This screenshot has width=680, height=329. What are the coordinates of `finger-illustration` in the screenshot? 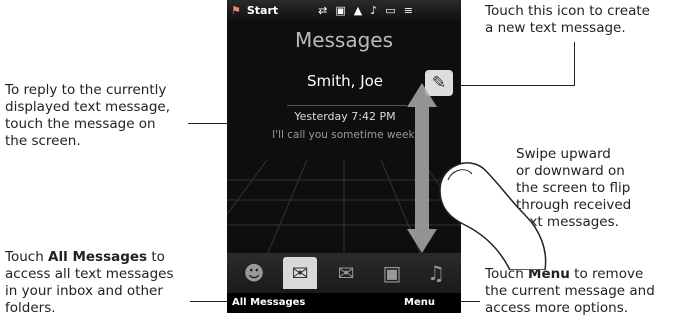 It's located at (493, 216).